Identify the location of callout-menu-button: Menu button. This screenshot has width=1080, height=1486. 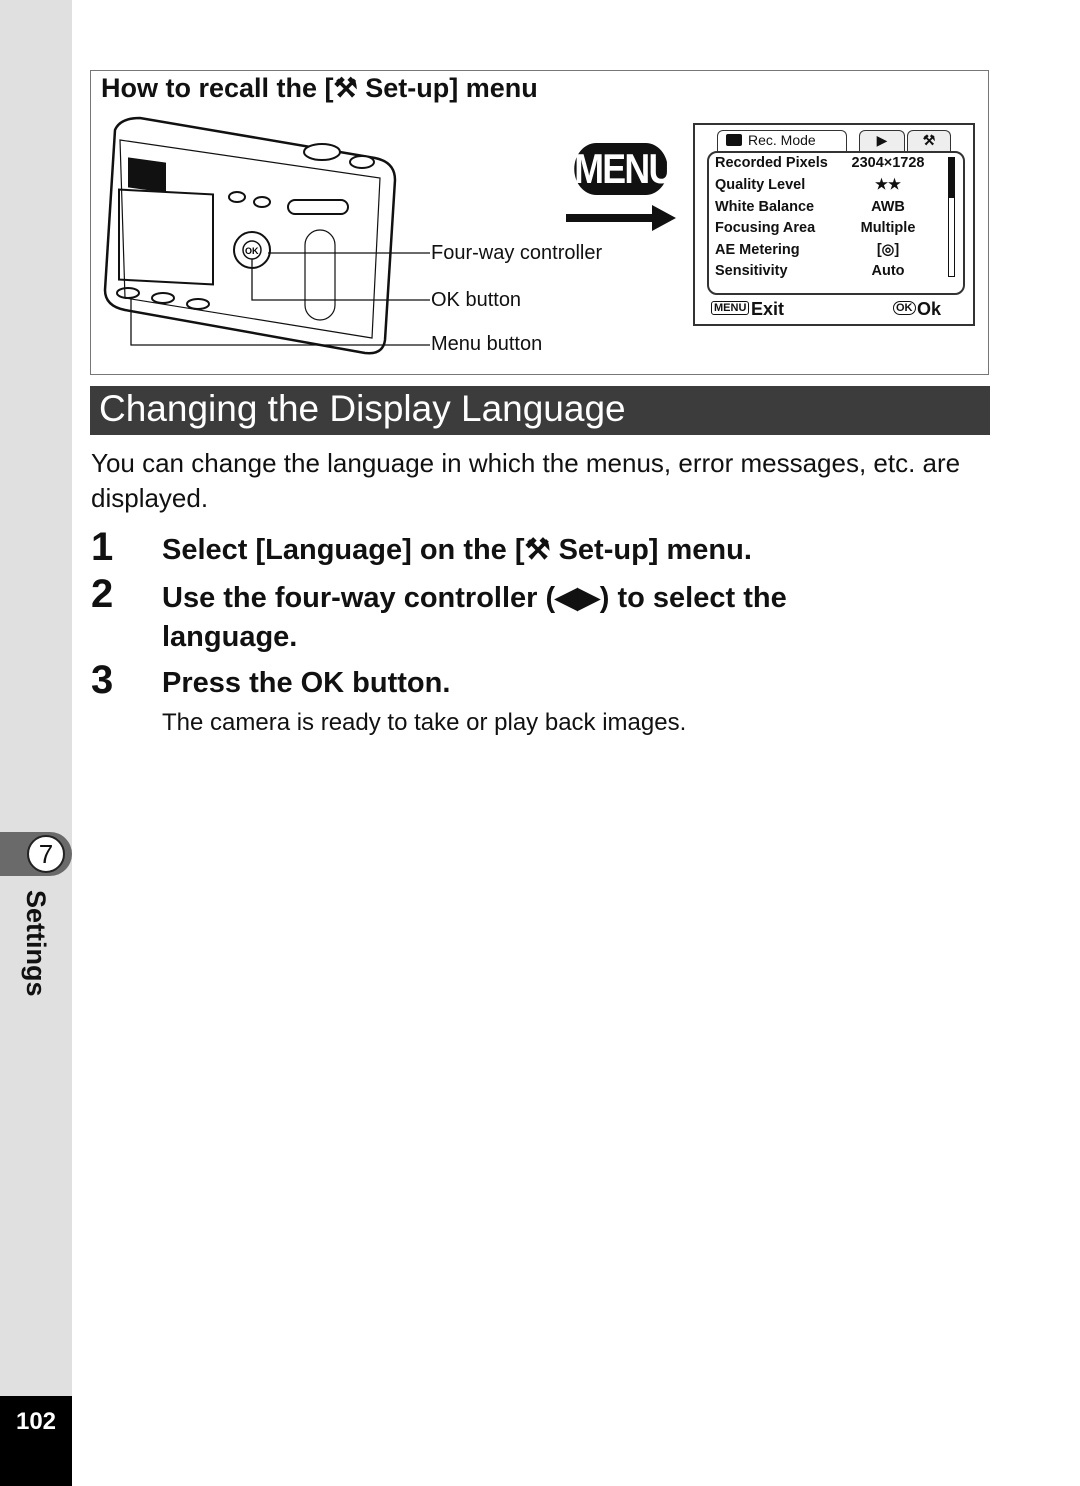
(487, 344).